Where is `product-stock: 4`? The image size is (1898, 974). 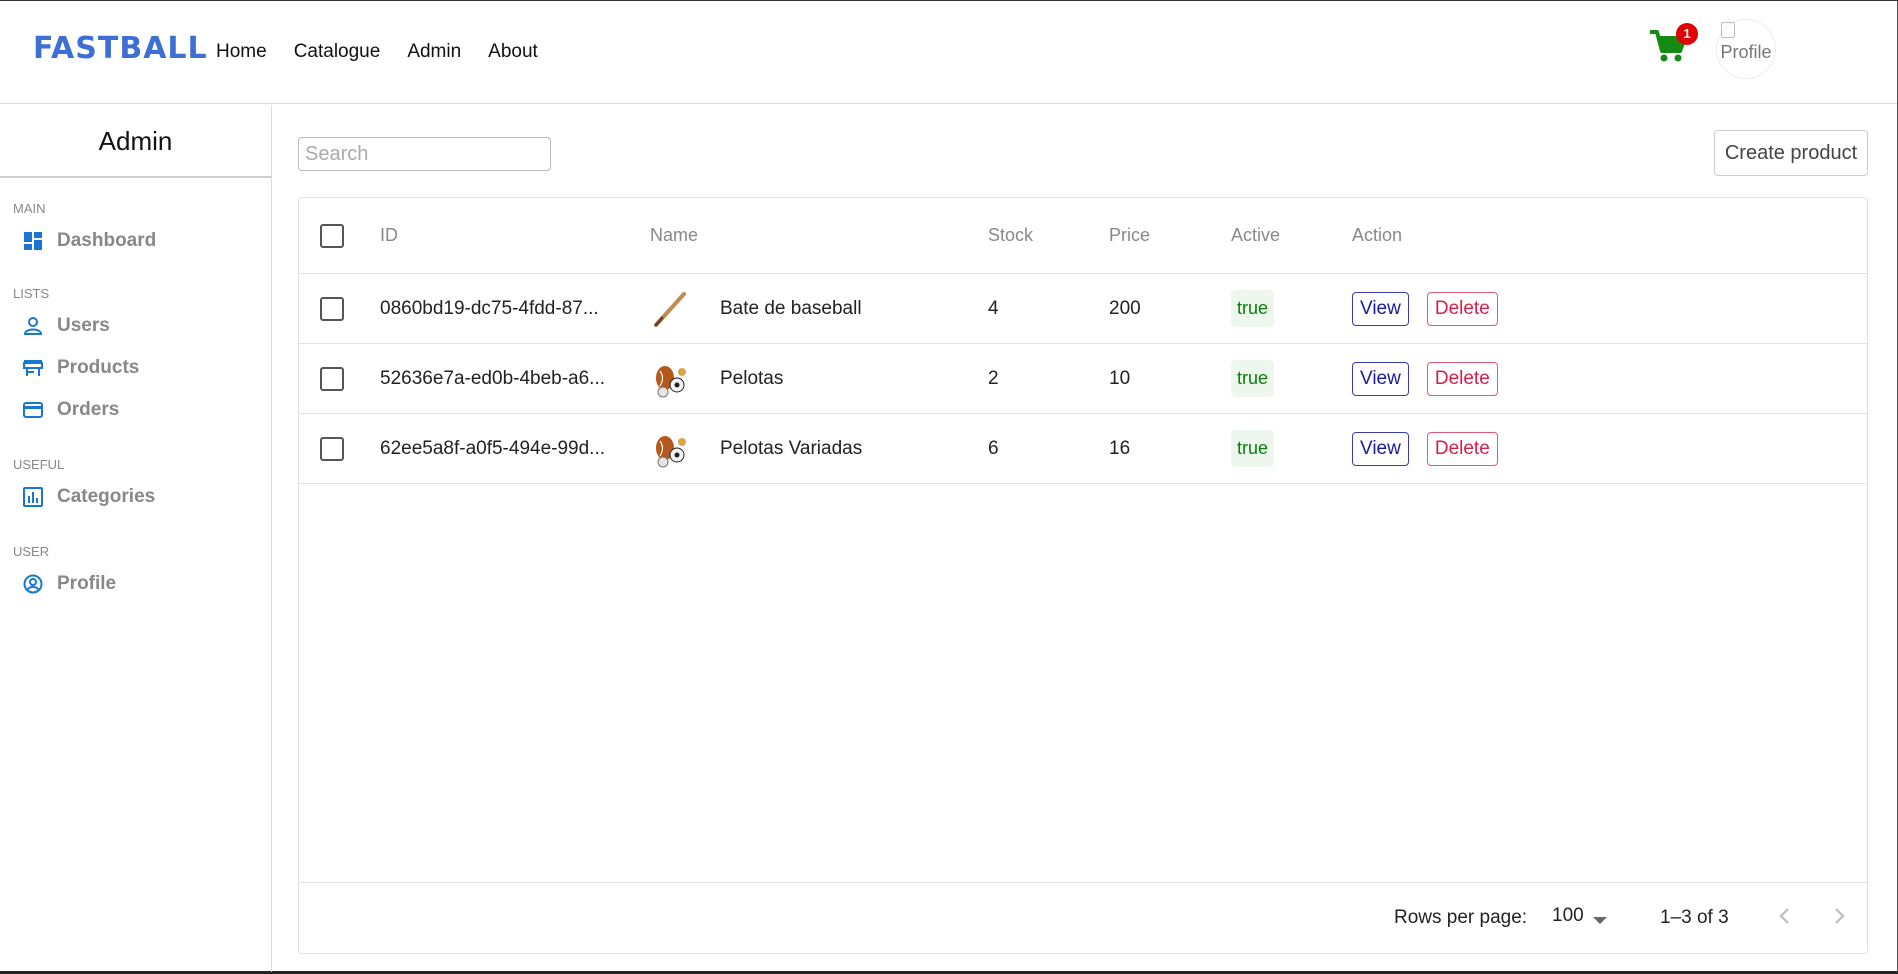 product-stock: 4 is located at coordinates (993, 308).